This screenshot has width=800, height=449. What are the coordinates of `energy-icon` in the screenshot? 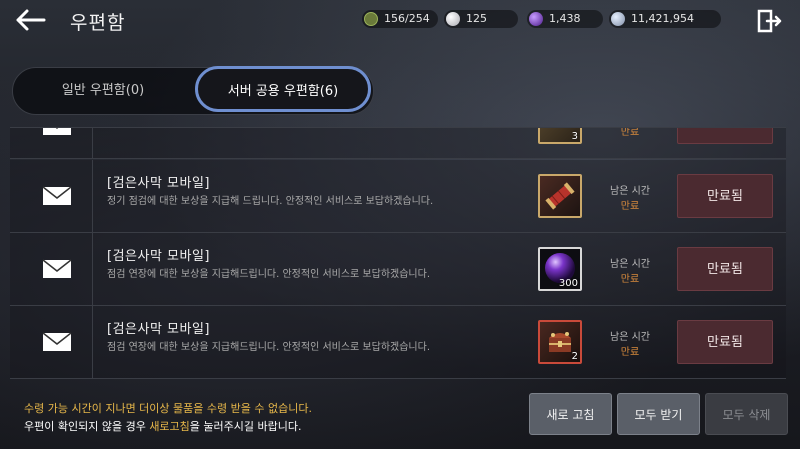 It's located at (371, 19).